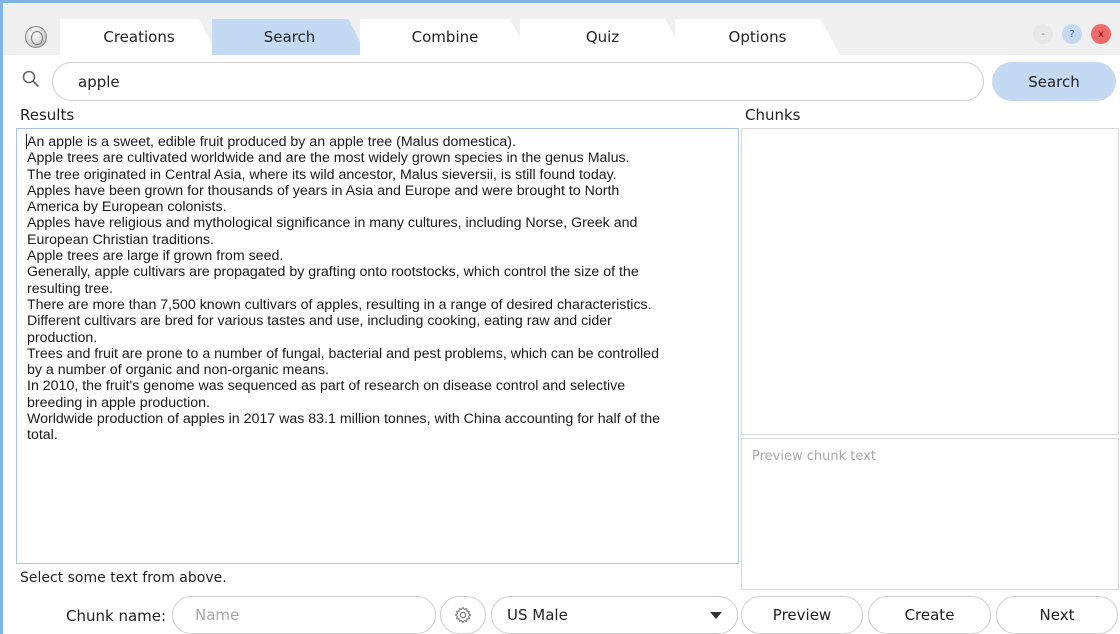 The width and height of the screenshot is (1120, 634). I want to click on tab-search: Search, so click(289, 37).